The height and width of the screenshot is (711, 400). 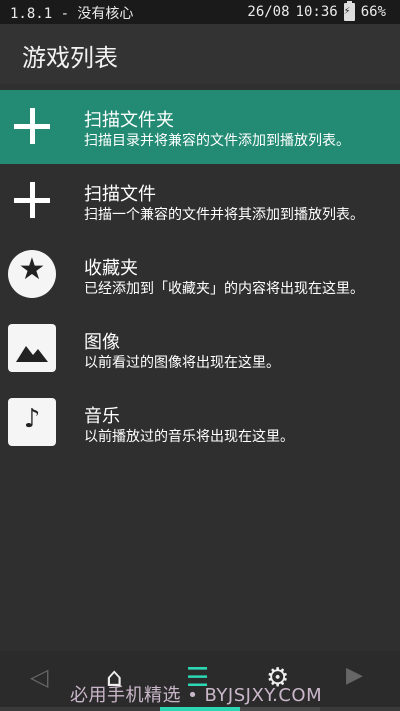 What do you see at coordinates (129, 120) in the screenshot?
I see `item-title: 扫描文件夹` at bounding box center [129, 120].